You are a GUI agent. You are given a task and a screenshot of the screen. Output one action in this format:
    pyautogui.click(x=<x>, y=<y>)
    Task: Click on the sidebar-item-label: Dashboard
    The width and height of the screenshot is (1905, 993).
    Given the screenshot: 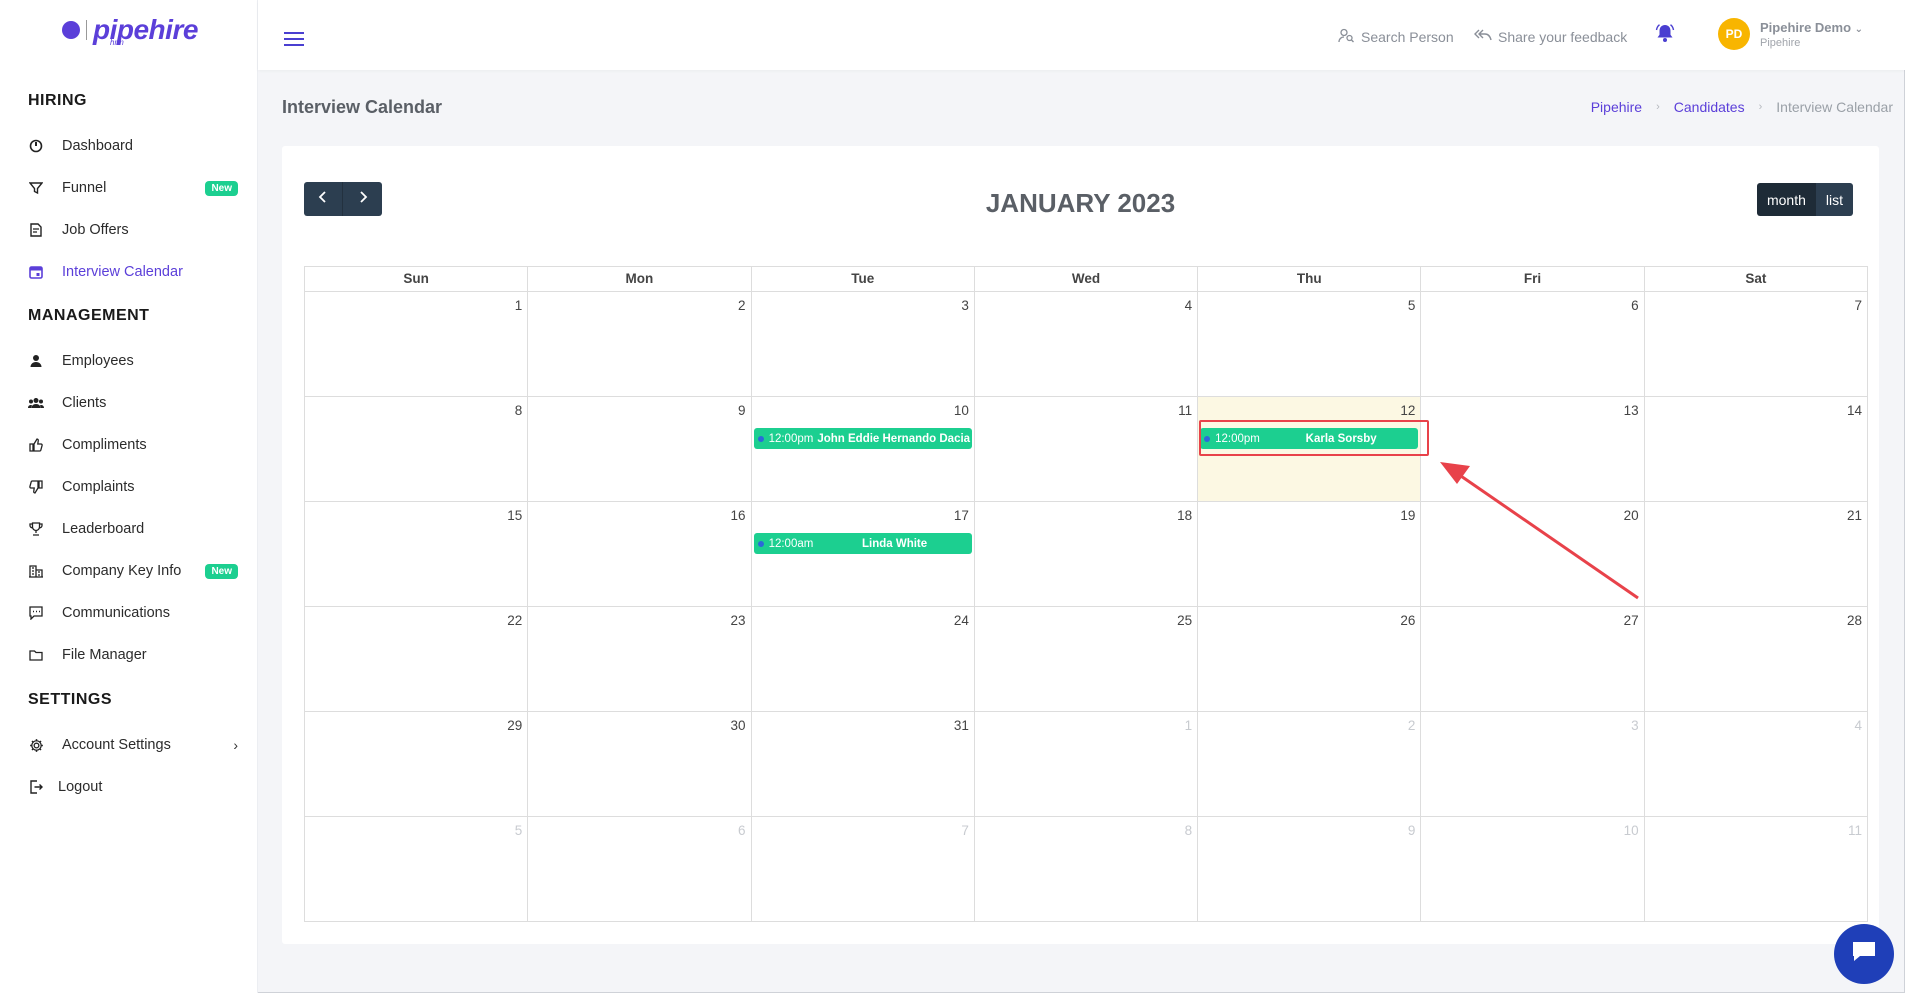 What is the action you would take?
    pyautogui.click(x=97, y=146)
    